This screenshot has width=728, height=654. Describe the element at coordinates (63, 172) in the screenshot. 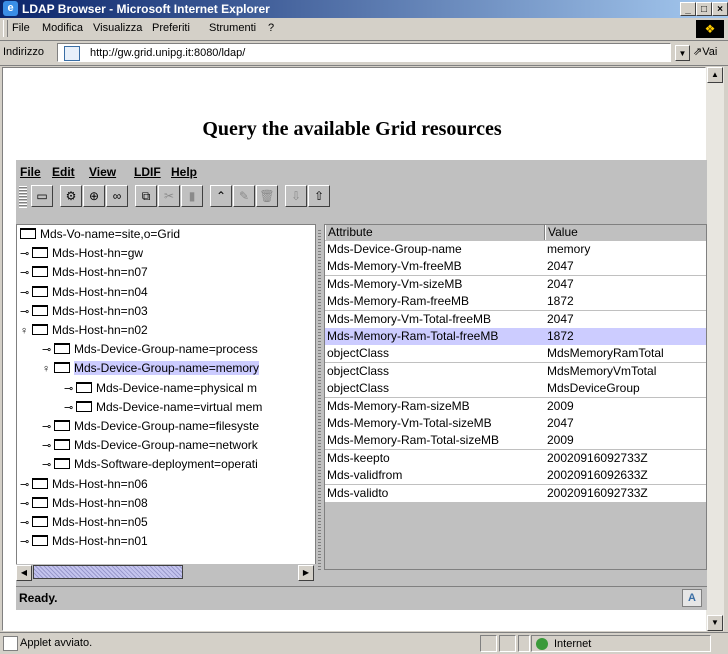

I see `applet-menu-edit: Edit` at that location.